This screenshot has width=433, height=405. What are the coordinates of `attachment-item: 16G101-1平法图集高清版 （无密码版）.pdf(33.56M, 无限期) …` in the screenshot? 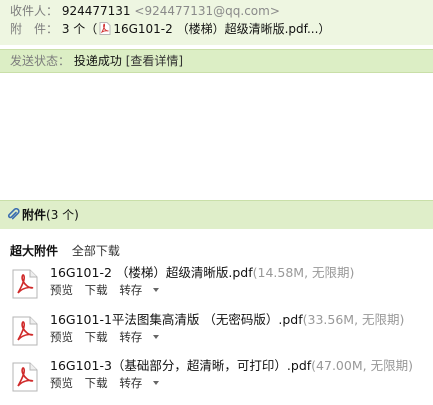 It's located at (216, 332).